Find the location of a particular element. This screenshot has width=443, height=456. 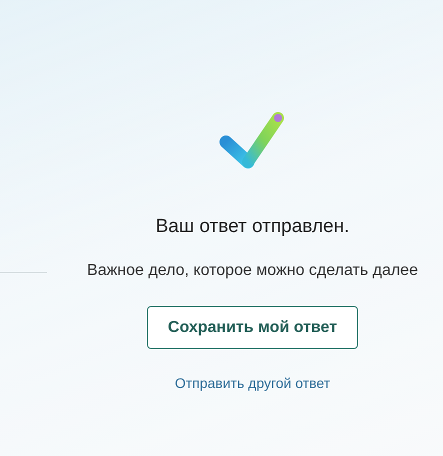

submit-another-link: Отправить другой ответ is located at coordinates (252, 383).